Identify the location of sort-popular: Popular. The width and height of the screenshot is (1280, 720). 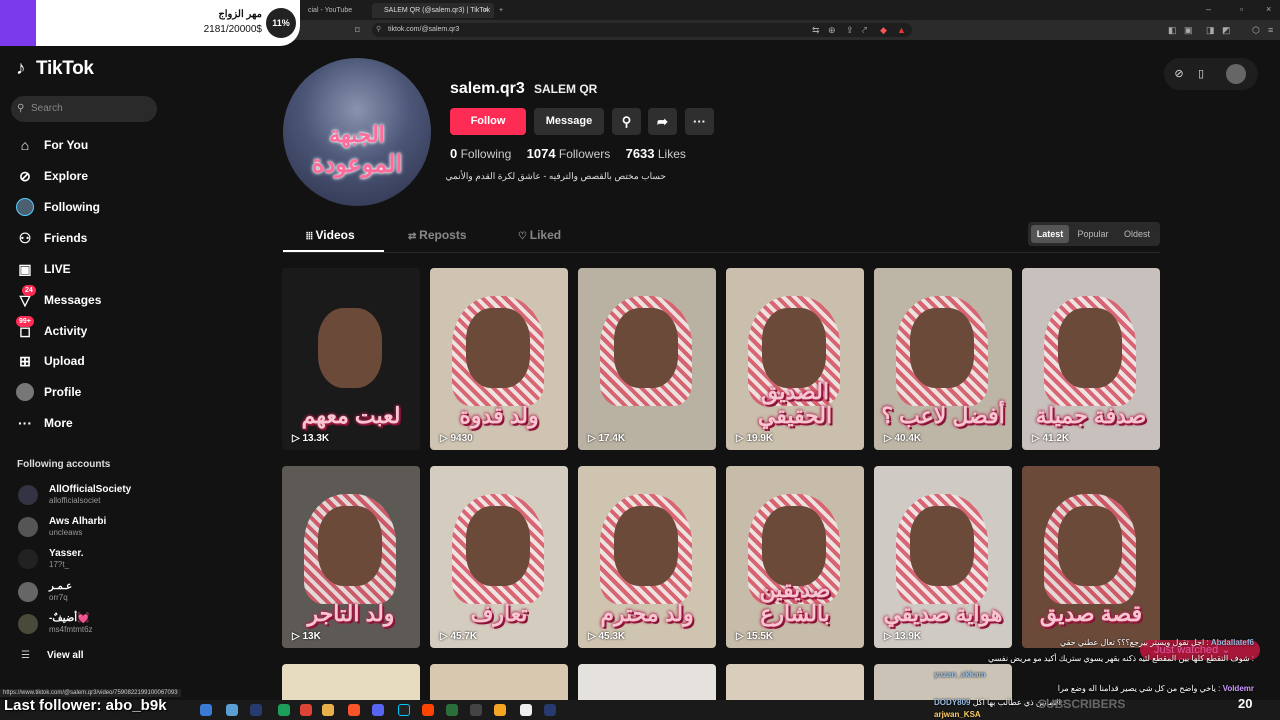
(1093, 234).